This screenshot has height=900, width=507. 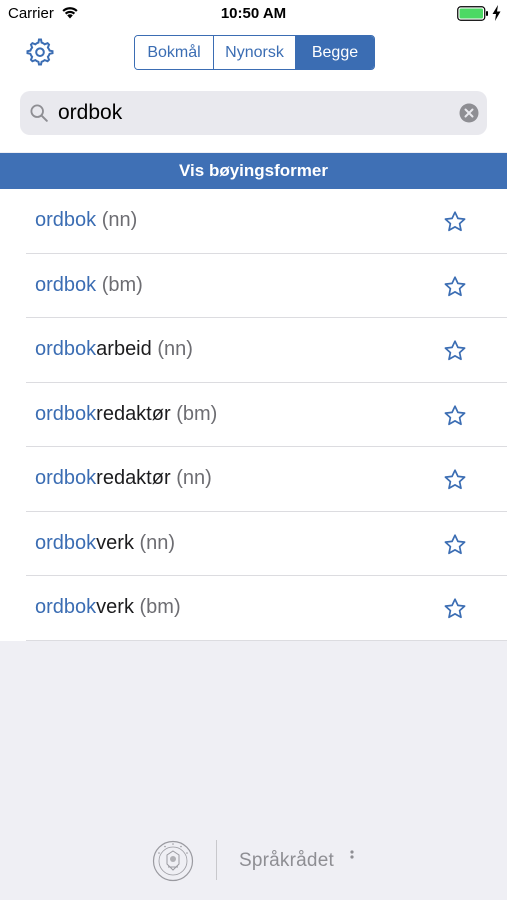 I want to click on clear-icon, so click(x=469, y=113).